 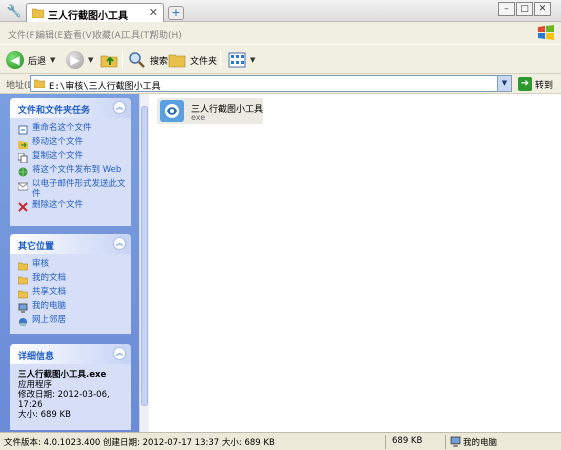 I want to click on menu-view: 查看(V), so click(x=79, y=34).